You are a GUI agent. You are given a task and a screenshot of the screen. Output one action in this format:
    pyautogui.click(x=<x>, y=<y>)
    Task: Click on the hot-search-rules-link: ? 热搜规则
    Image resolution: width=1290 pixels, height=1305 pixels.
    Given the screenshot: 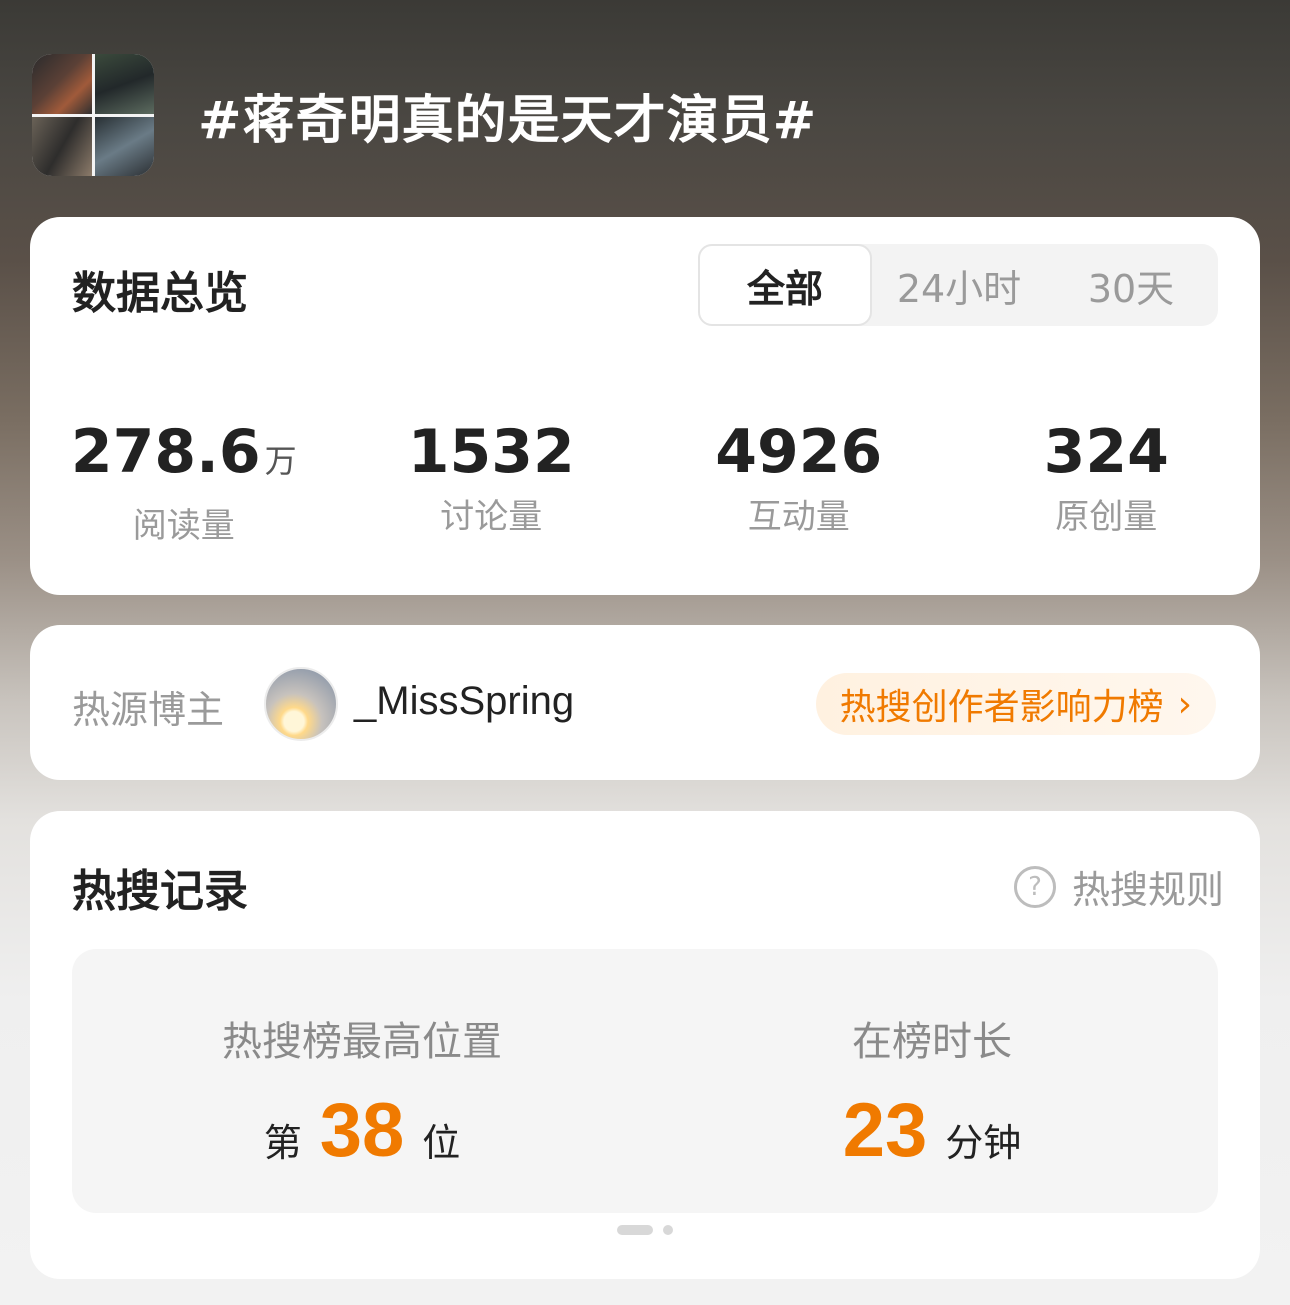 What is the action you would take?
    pyautogui.click(x=1118, y=886)
    